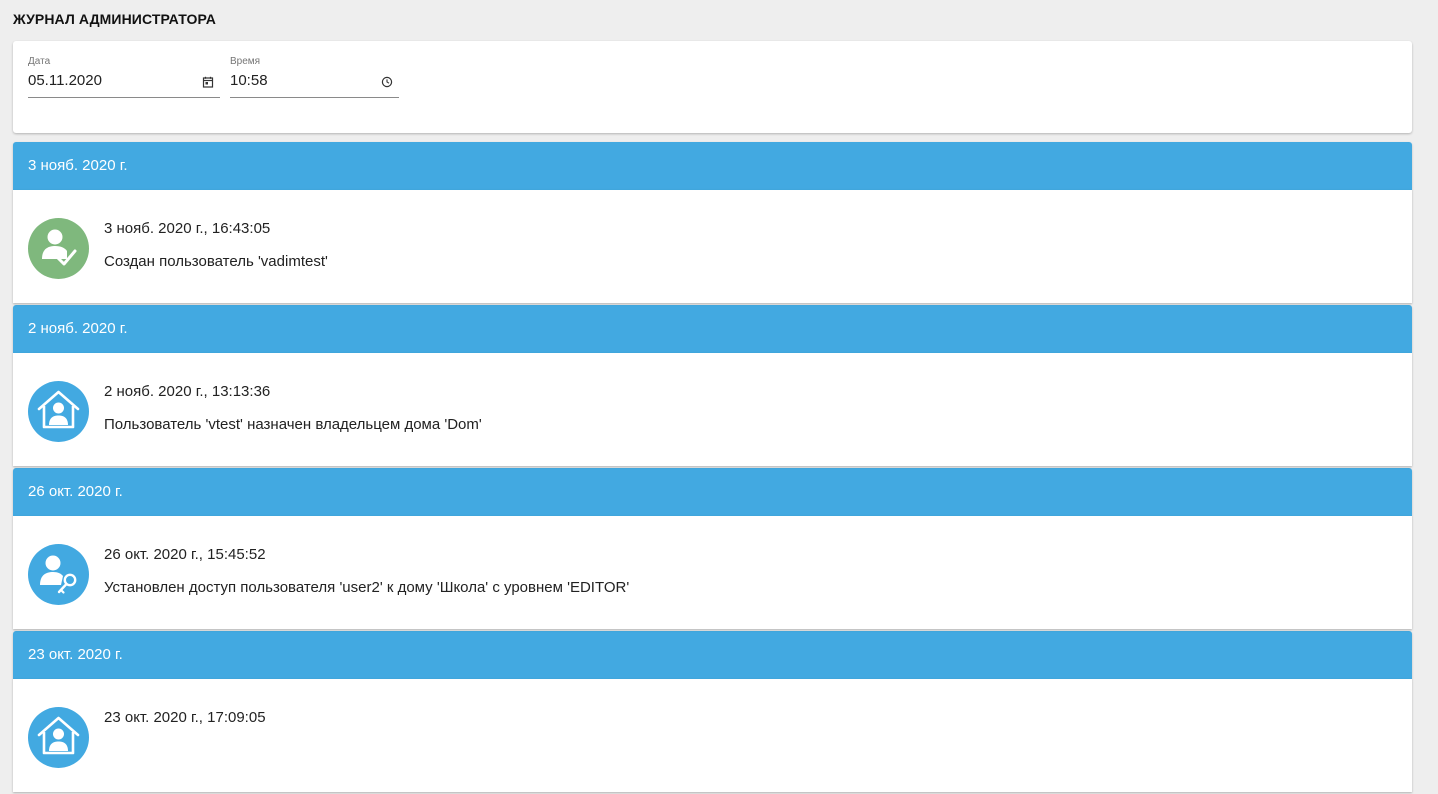 This screenshot has width=1438, height=794. What do you see at coordinates (712, 735) in the screenshot?
I see `log-entry: 23 окт. 2020 г., 17:09:05` at bounding box center [712, 735].